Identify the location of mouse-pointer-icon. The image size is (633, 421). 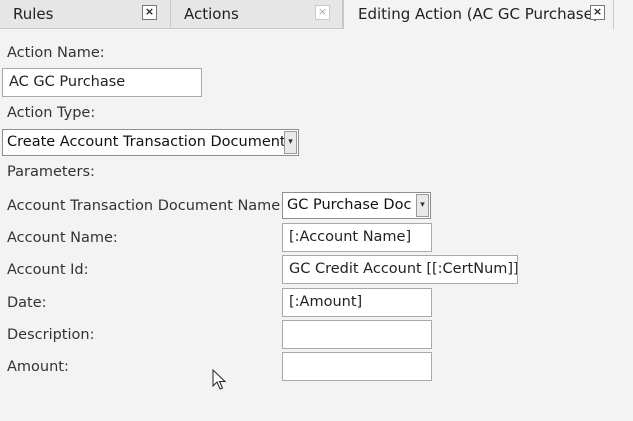
(219, 379).